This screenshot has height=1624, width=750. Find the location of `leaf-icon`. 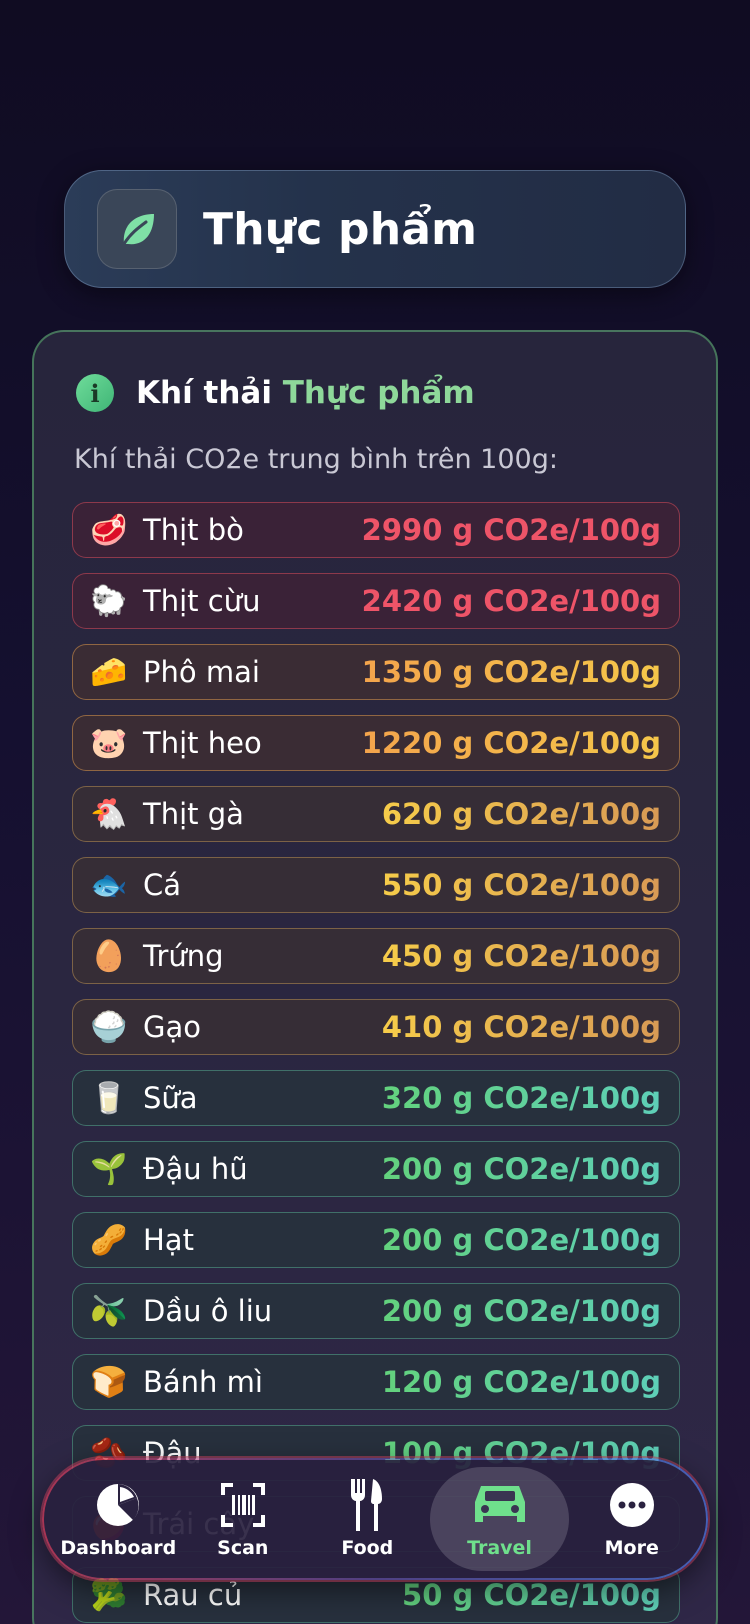

leaf-icon is located at coordinates (137, 229).